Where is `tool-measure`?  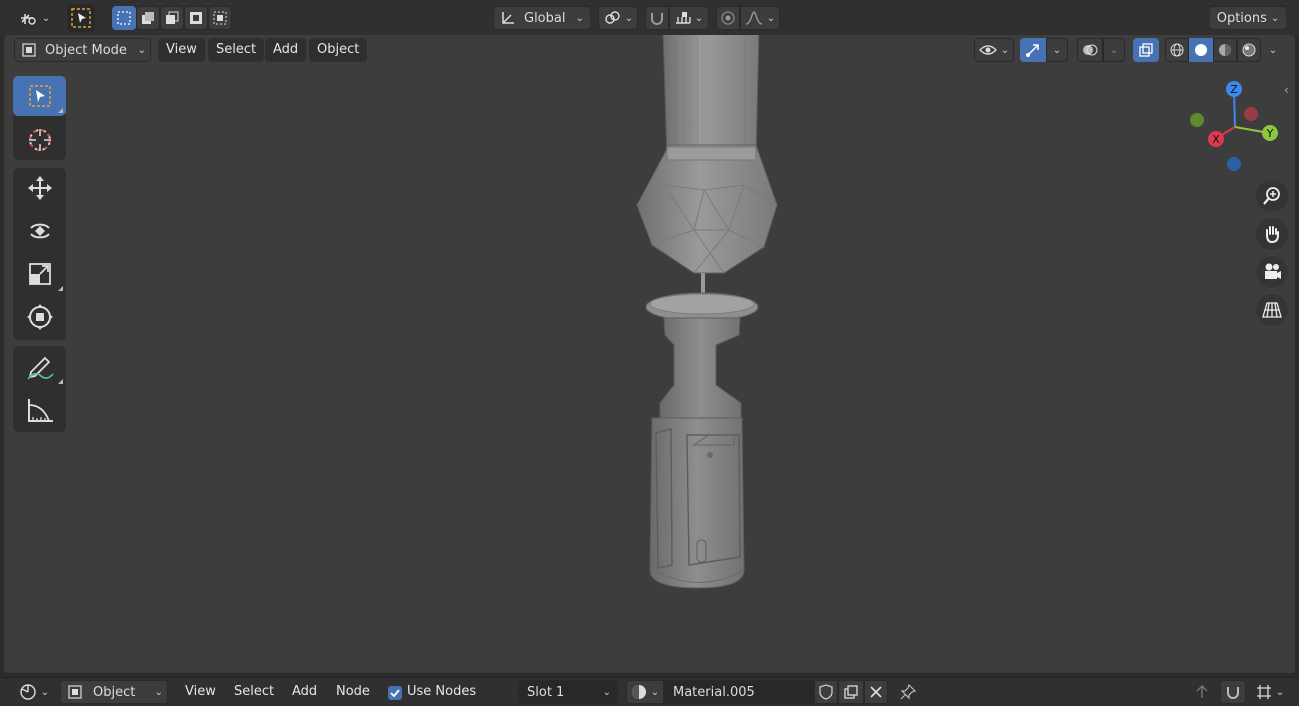
tool-measure is located at coordinates (39, 410).